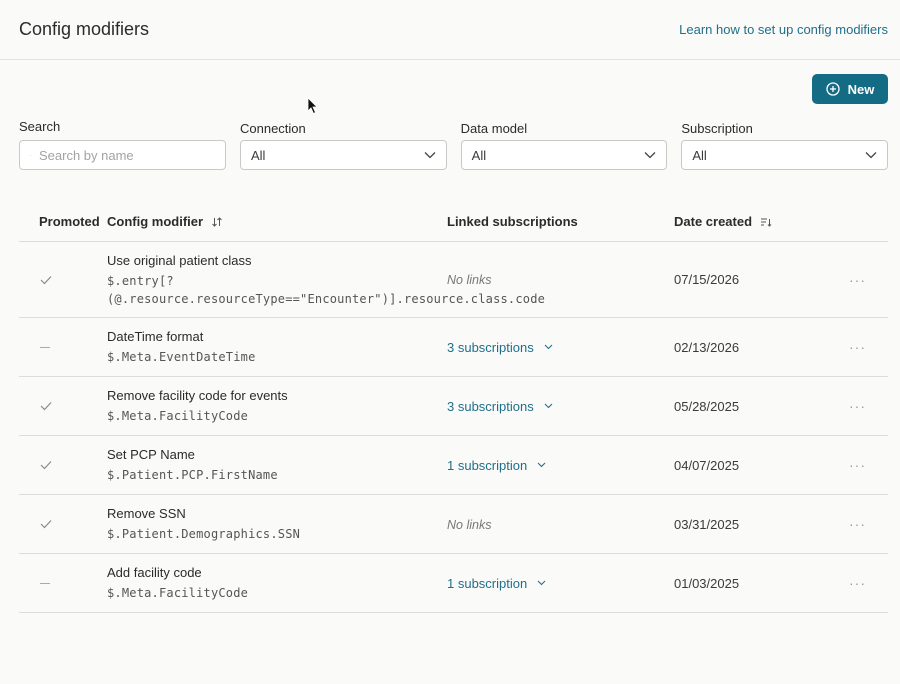  What do you see at coordinates (707, 465) in the screenshot?
I see `date-created: 04/07/2025` at bounding box center [707, 465].